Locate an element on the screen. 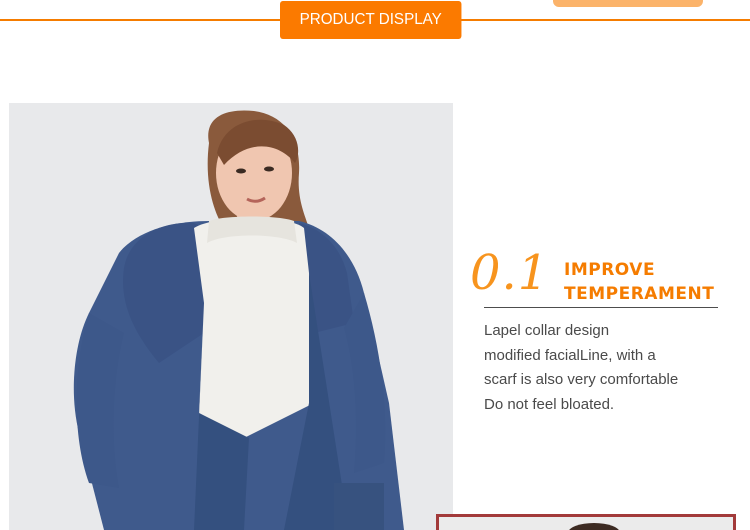 The image size is (750, 530). feature-title-line2: TEMPERAMENT is located at coordinates (639, 294).